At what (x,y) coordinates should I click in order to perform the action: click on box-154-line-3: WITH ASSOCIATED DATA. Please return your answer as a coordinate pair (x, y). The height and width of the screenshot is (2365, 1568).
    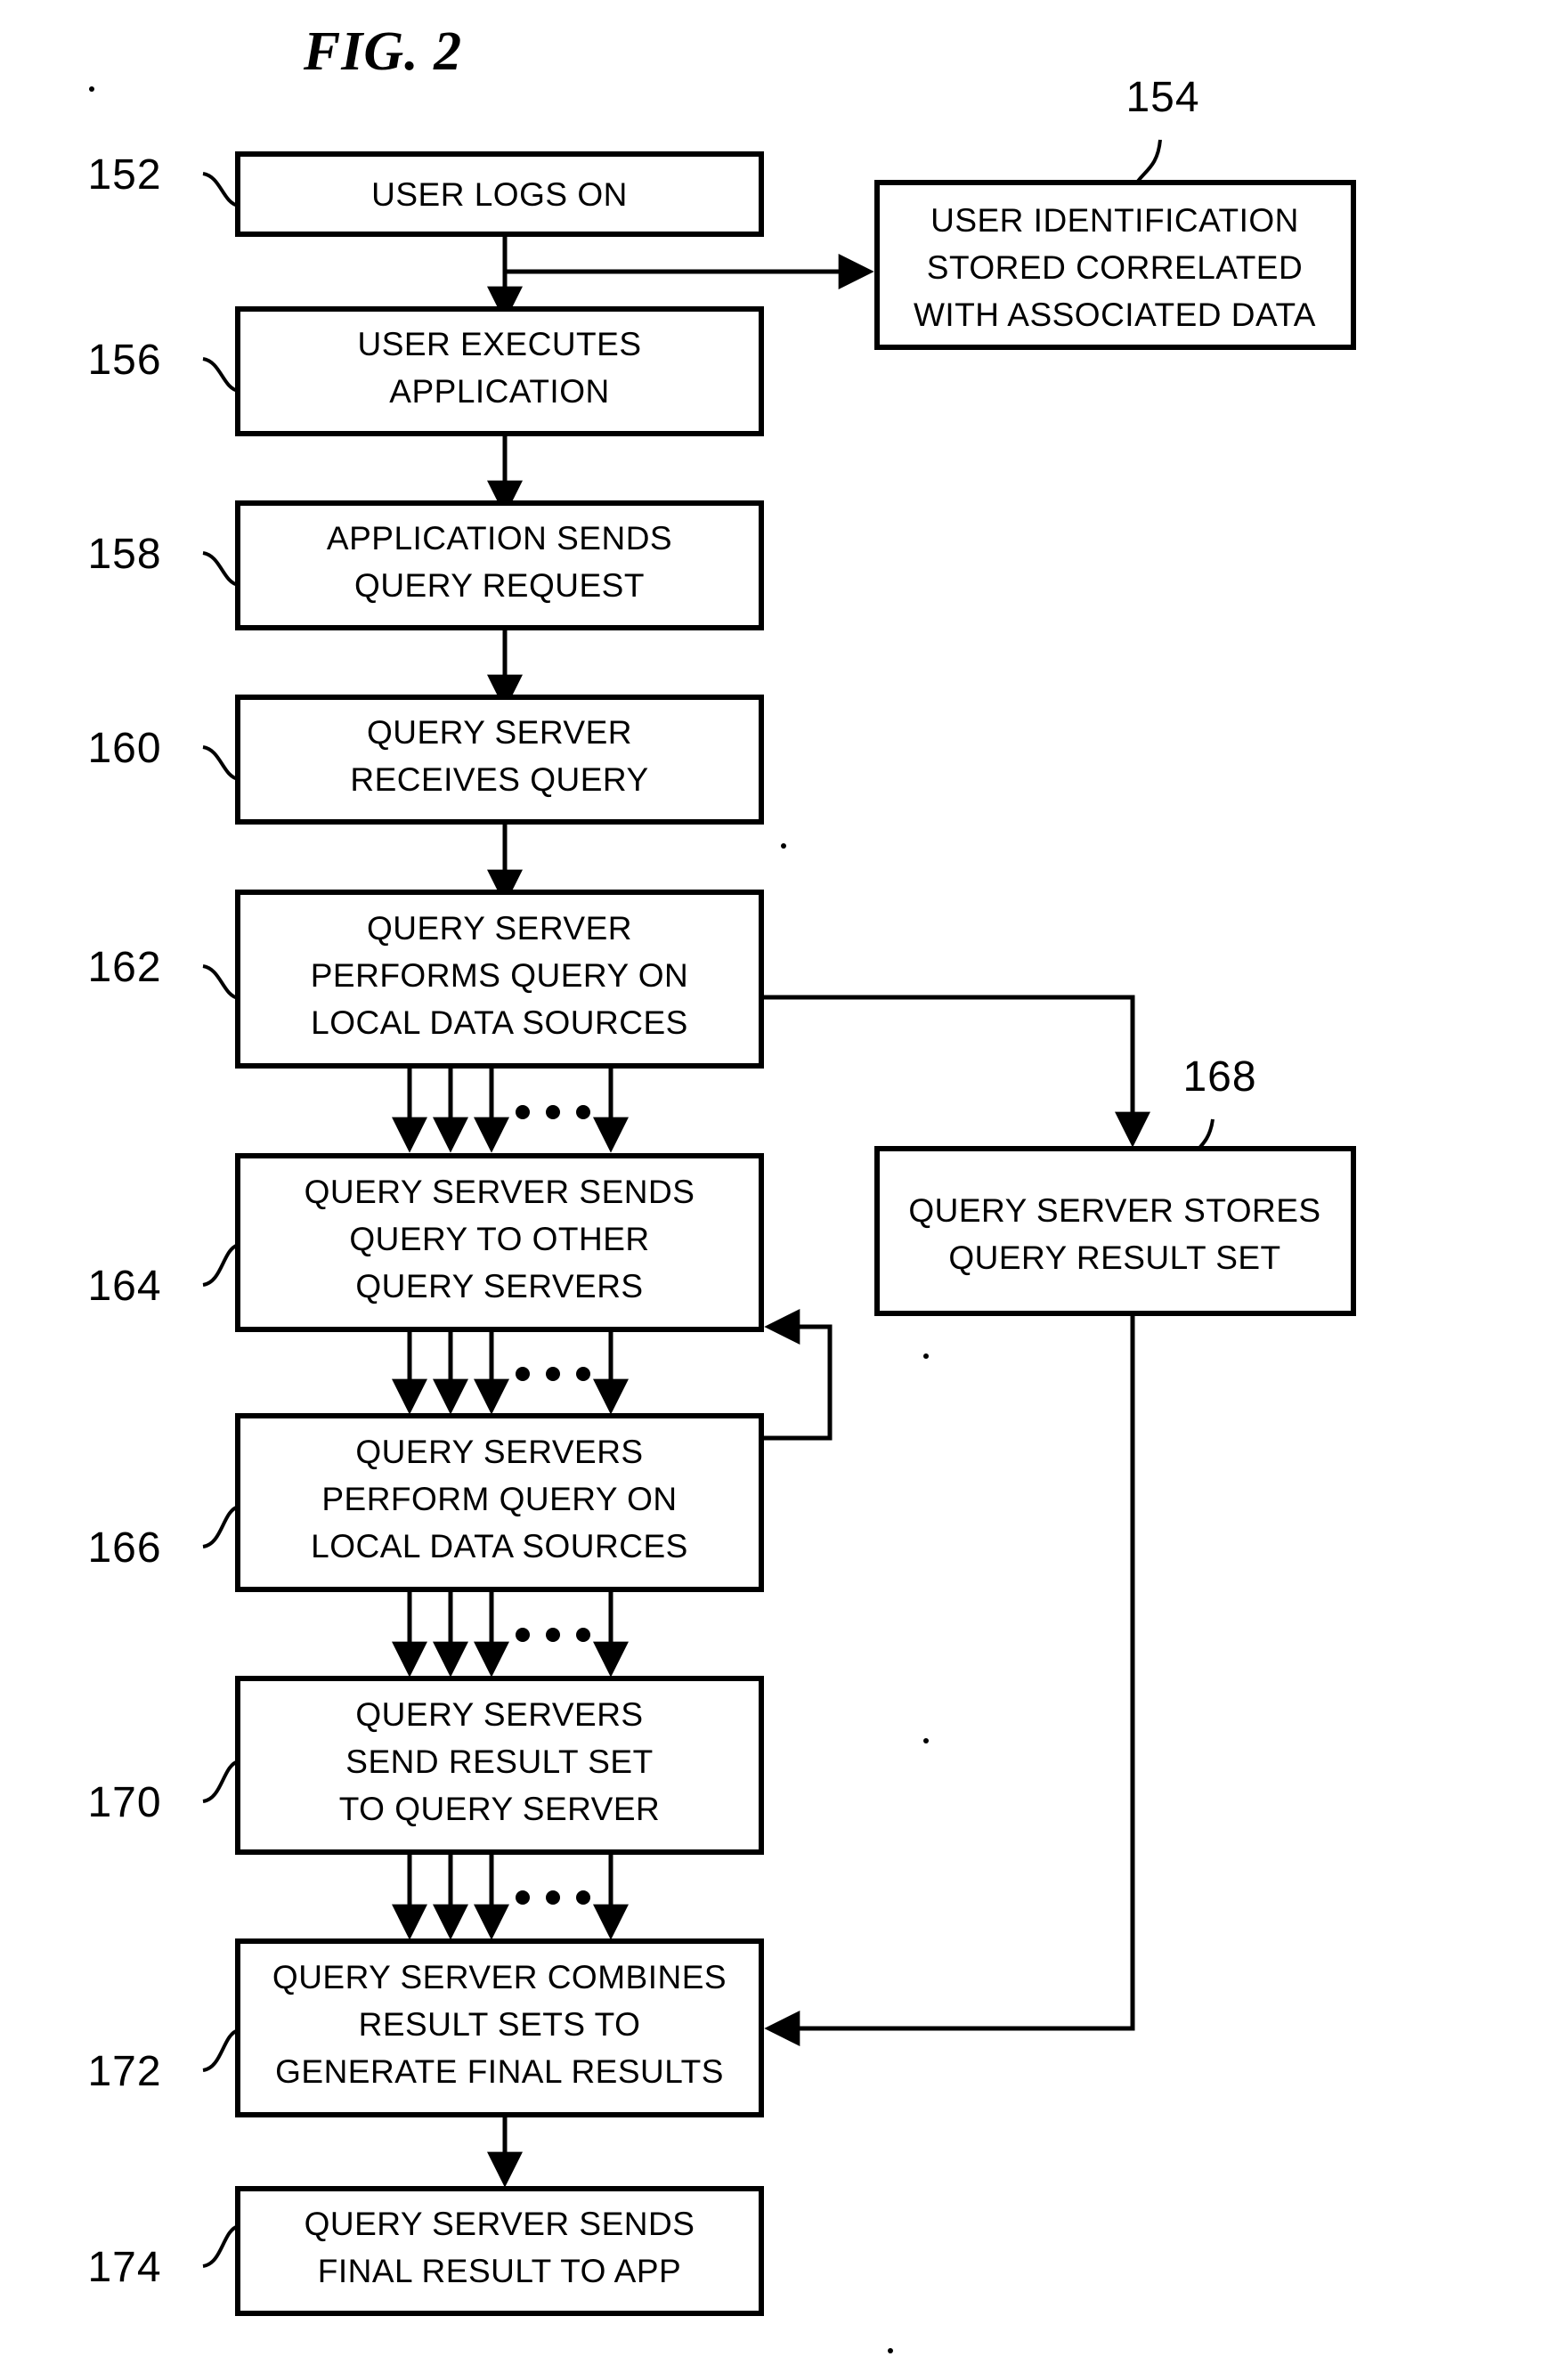
    Looking at the image, I should click on (1115, 315).